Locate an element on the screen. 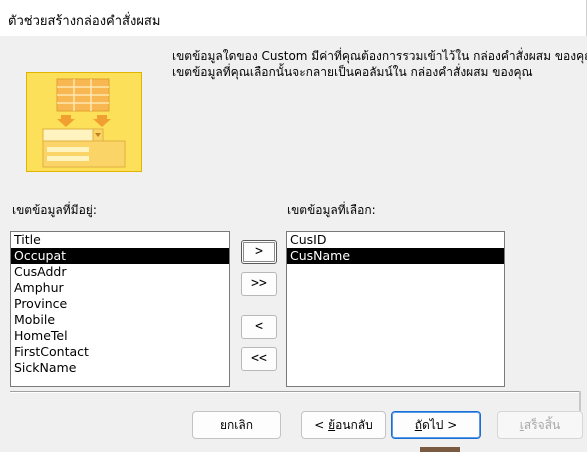 The height and width of the screenshot is (452, 587). selected-fields-label: เขตข้อมูลที่เลือก: is located at coordinates (331, 210).